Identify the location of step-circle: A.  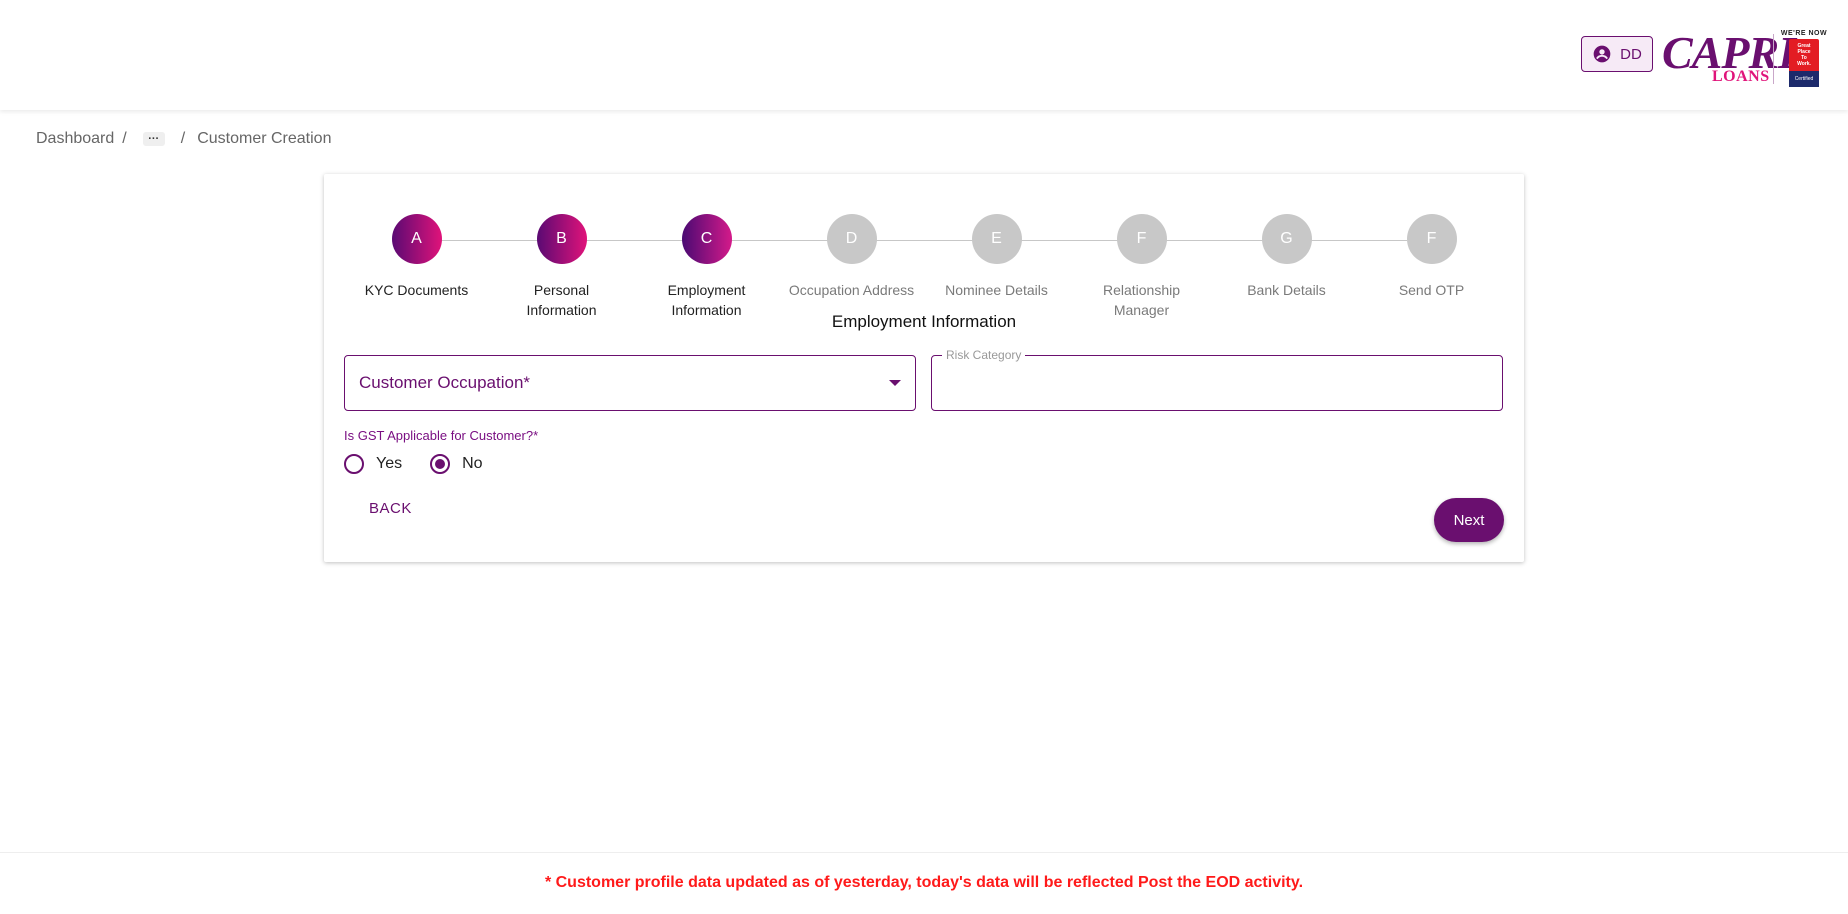
(416, 239).